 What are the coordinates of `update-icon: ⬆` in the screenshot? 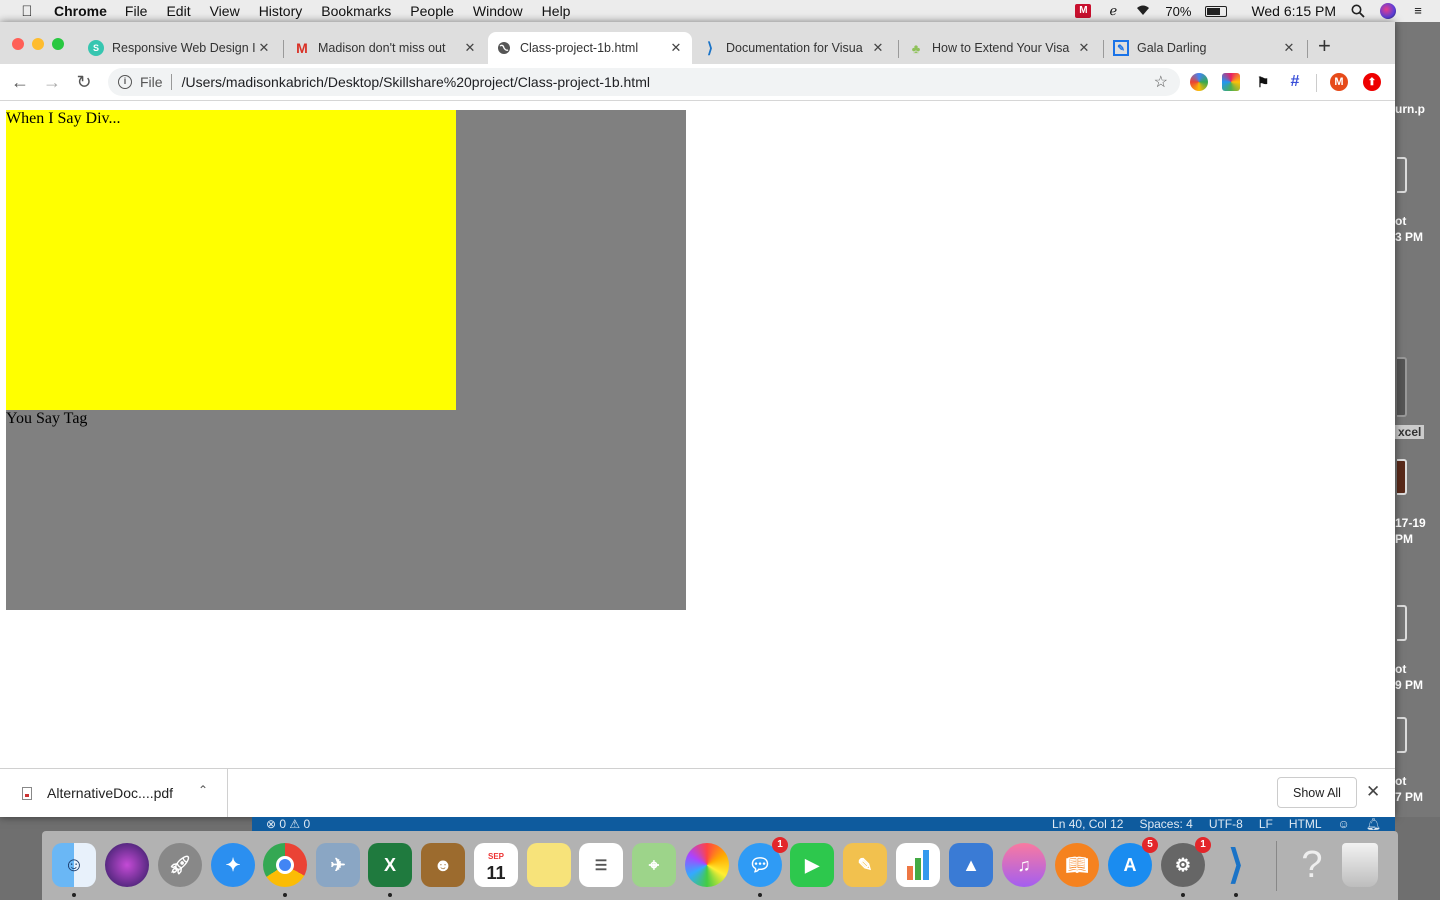 It's located at (1372, 82).